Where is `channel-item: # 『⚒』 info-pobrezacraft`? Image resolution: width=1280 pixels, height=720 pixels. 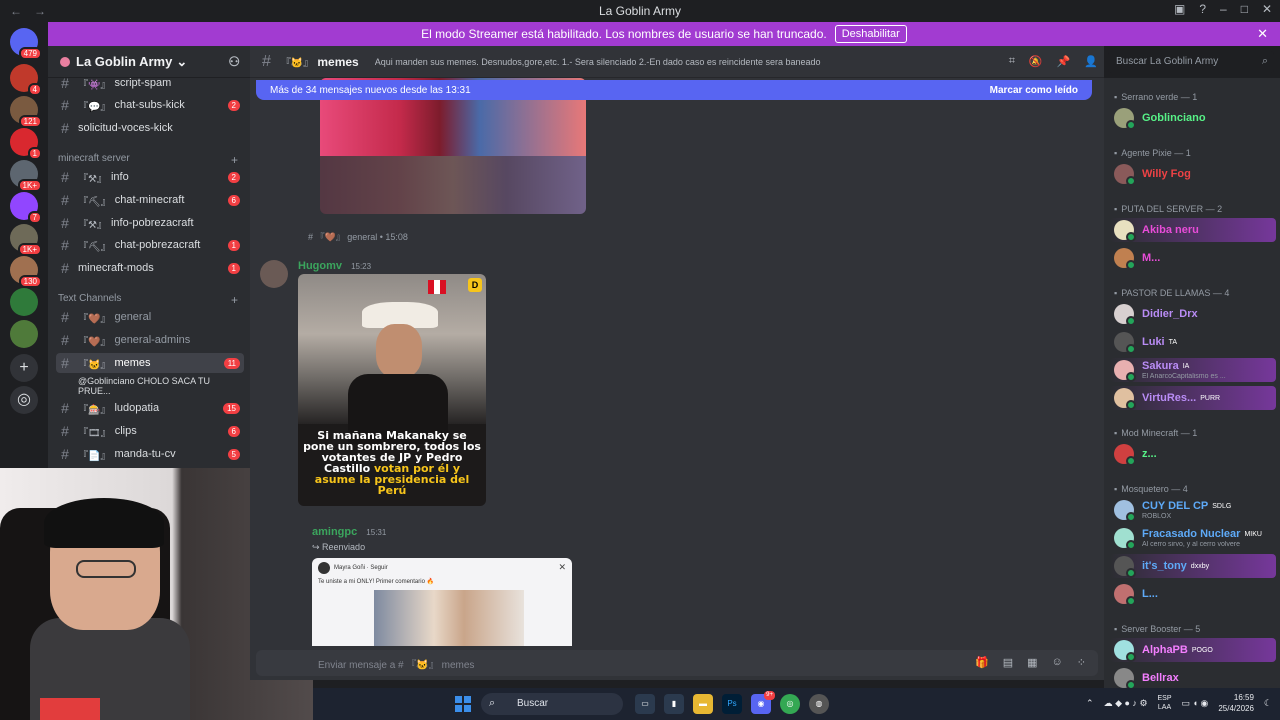
channel-item: # 『⚒』 info-pobrezacraft is located at coordinates (150, 223).